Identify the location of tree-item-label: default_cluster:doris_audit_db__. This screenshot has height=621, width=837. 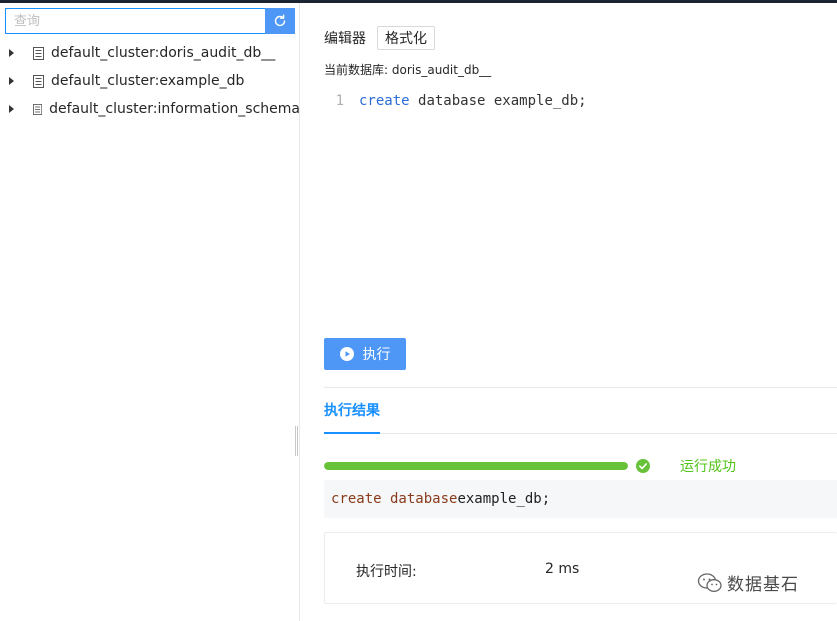
(163, 53).